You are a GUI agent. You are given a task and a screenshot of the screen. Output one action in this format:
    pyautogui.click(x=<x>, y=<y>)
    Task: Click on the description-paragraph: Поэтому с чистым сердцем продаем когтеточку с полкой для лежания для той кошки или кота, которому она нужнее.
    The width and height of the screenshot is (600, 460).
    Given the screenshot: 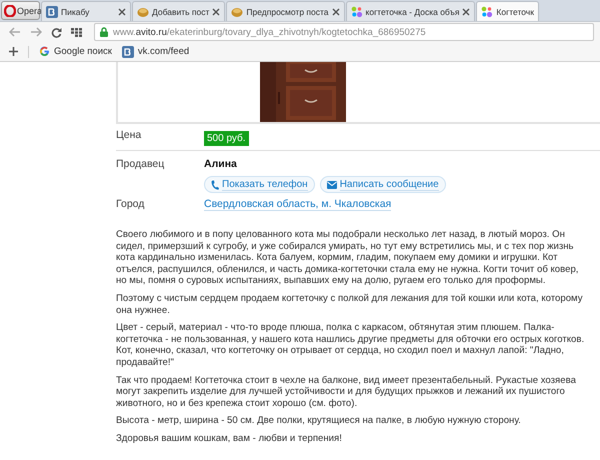 What is the action you would take?
    pyautogui.click(x=350, y=304)
    